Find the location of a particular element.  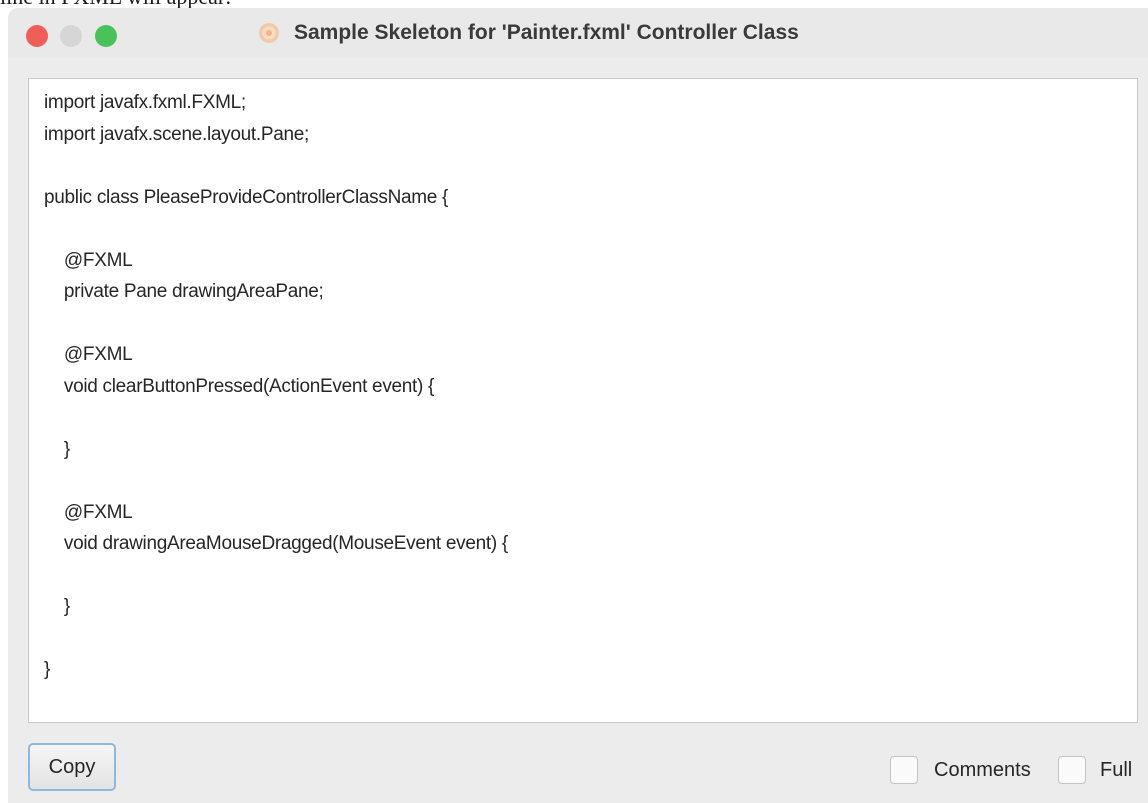

comments-option: Comments is located at coordinates (960, 770).